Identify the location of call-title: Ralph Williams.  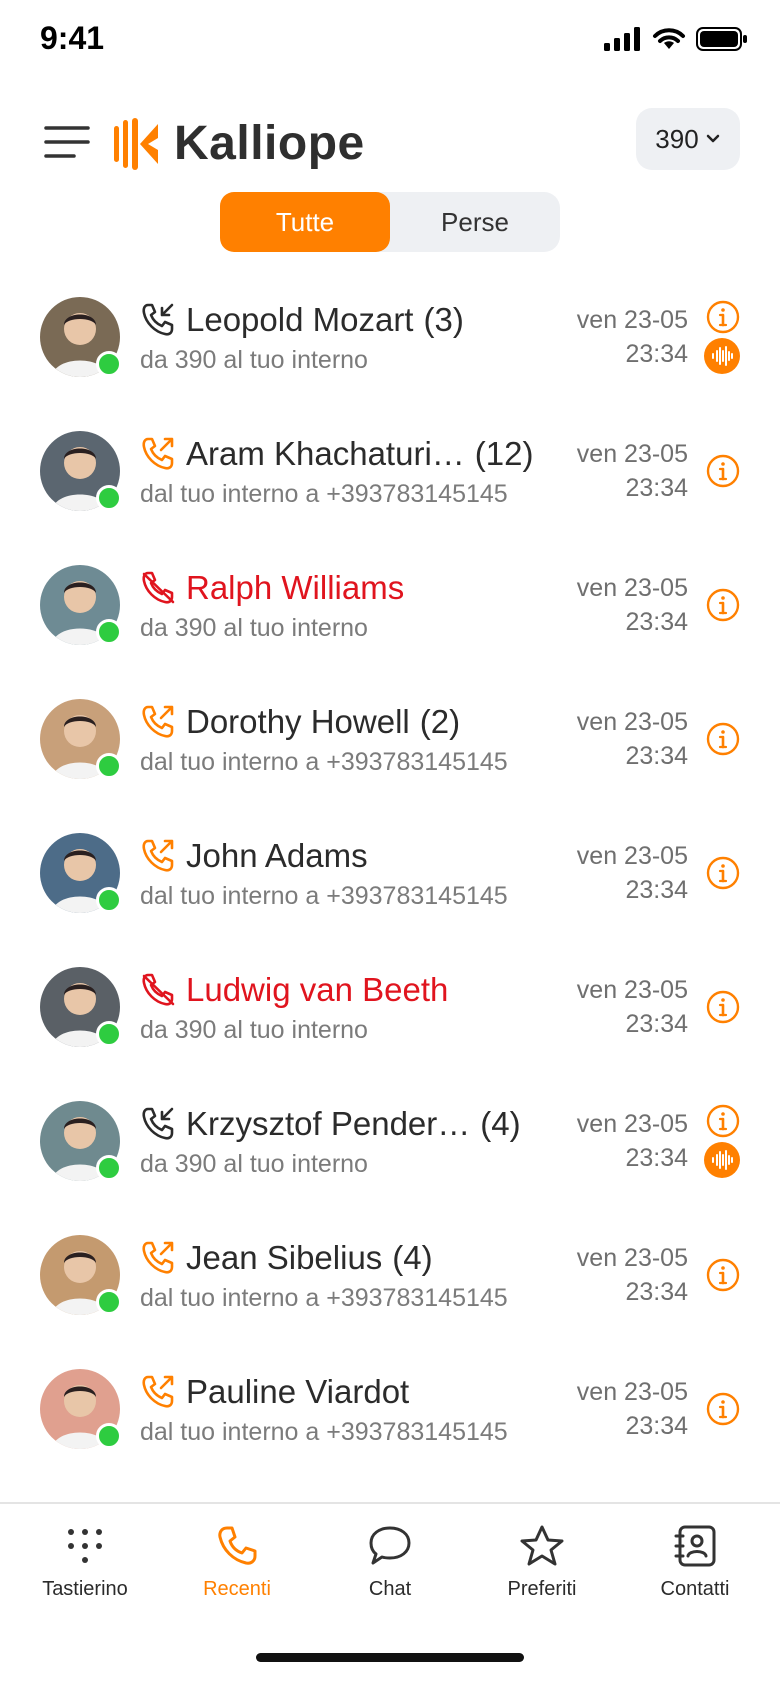
(272, 588).